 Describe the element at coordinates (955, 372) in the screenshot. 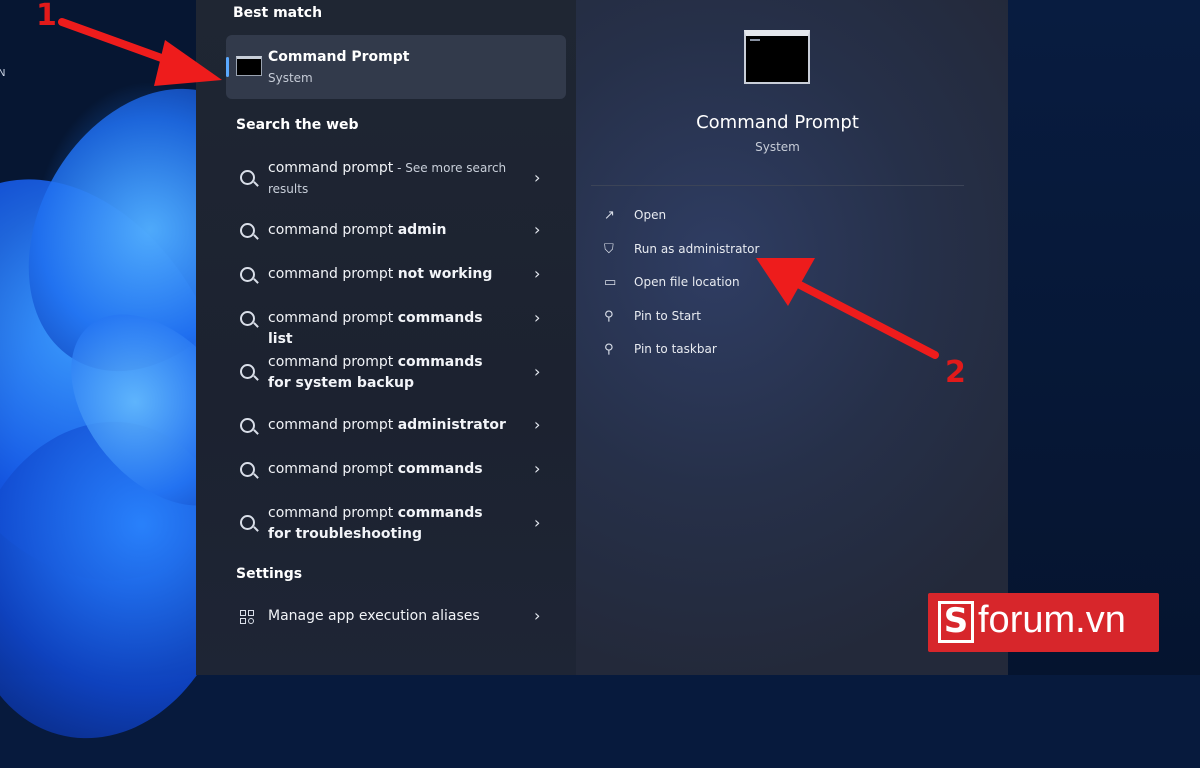

I see `step-number-2: 2` at that location.